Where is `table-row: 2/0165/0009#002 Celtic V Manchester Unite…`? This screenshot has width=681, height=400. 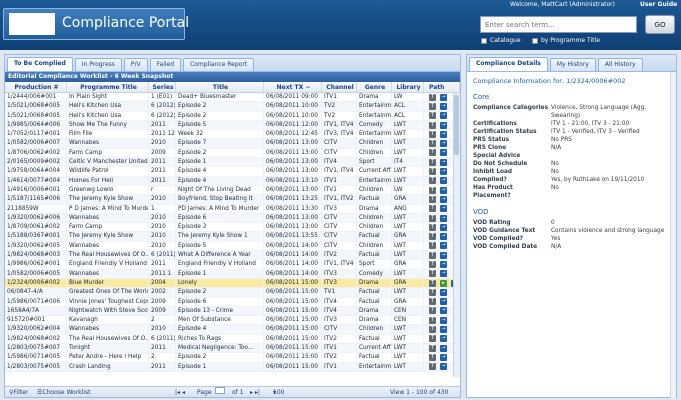
table-row: 2/0165/0009#002 Celtic V Manchester Unite… is located at coordinates (232, 163).